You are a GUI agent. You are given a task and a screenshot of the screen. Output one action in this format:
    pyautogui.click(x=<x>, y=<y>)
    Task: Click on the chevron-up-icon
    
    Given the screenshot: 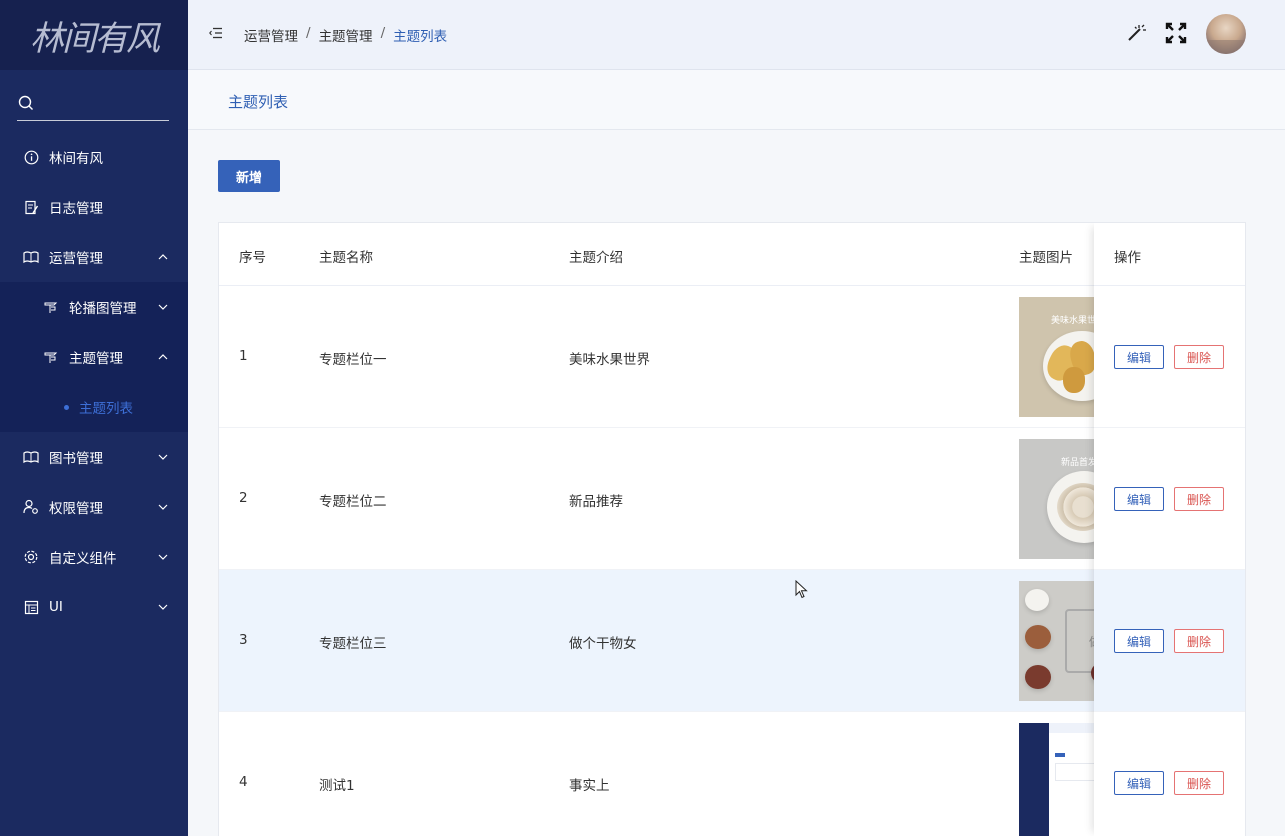 What is the action you would take?
    pyautogui.click(x=163, y=357)
    